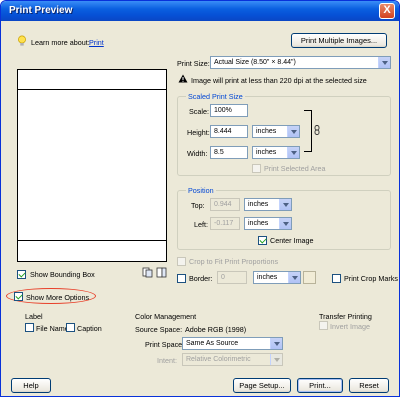 Image resolution: width=400 pixels, height=397 pixels. Describe the element at coordinates (70, 327) in the screenshot. I see `caption-checkbox` at that location.